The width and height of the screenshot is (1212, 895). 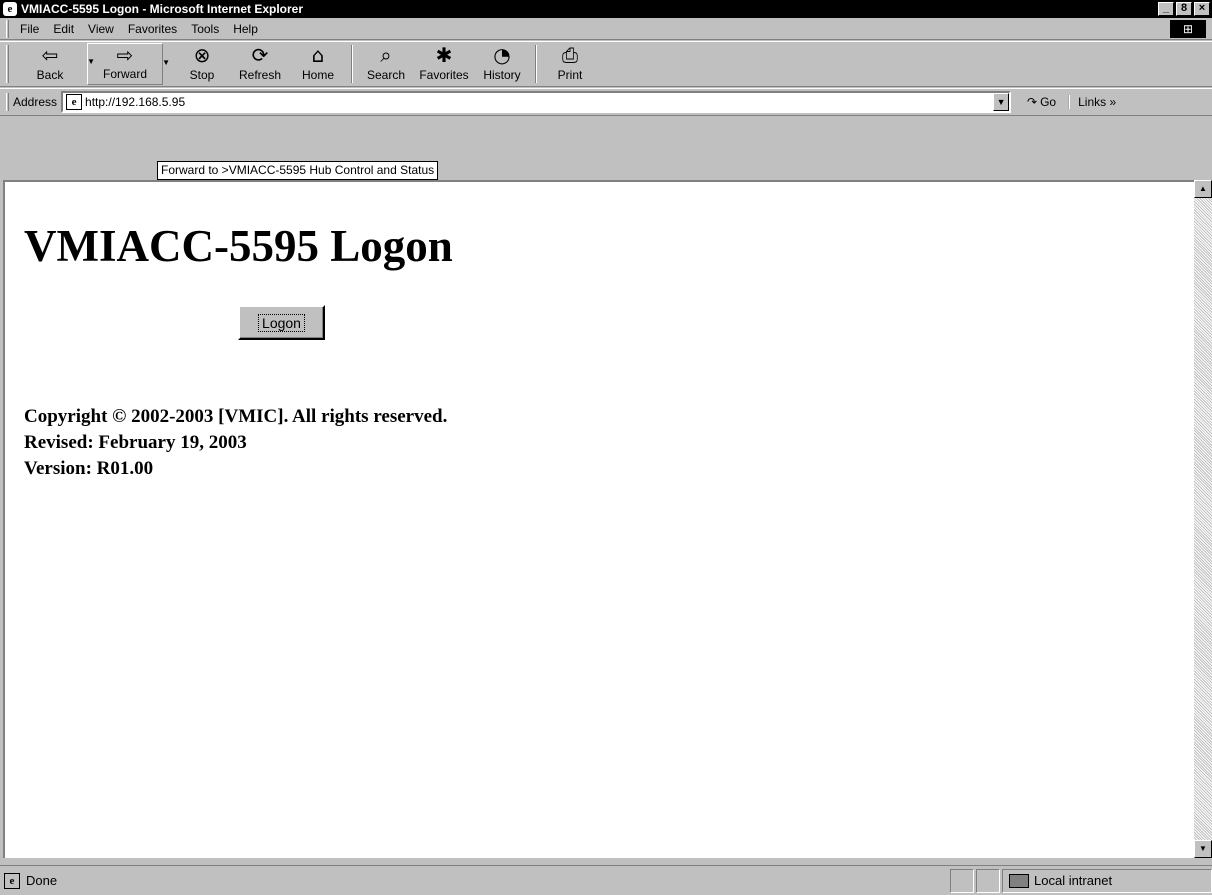 What do you see at coordinates (1032, 102) in the screenshot?
I see `go-arrow-icon: ↷` at bounding box center [1032, 102].